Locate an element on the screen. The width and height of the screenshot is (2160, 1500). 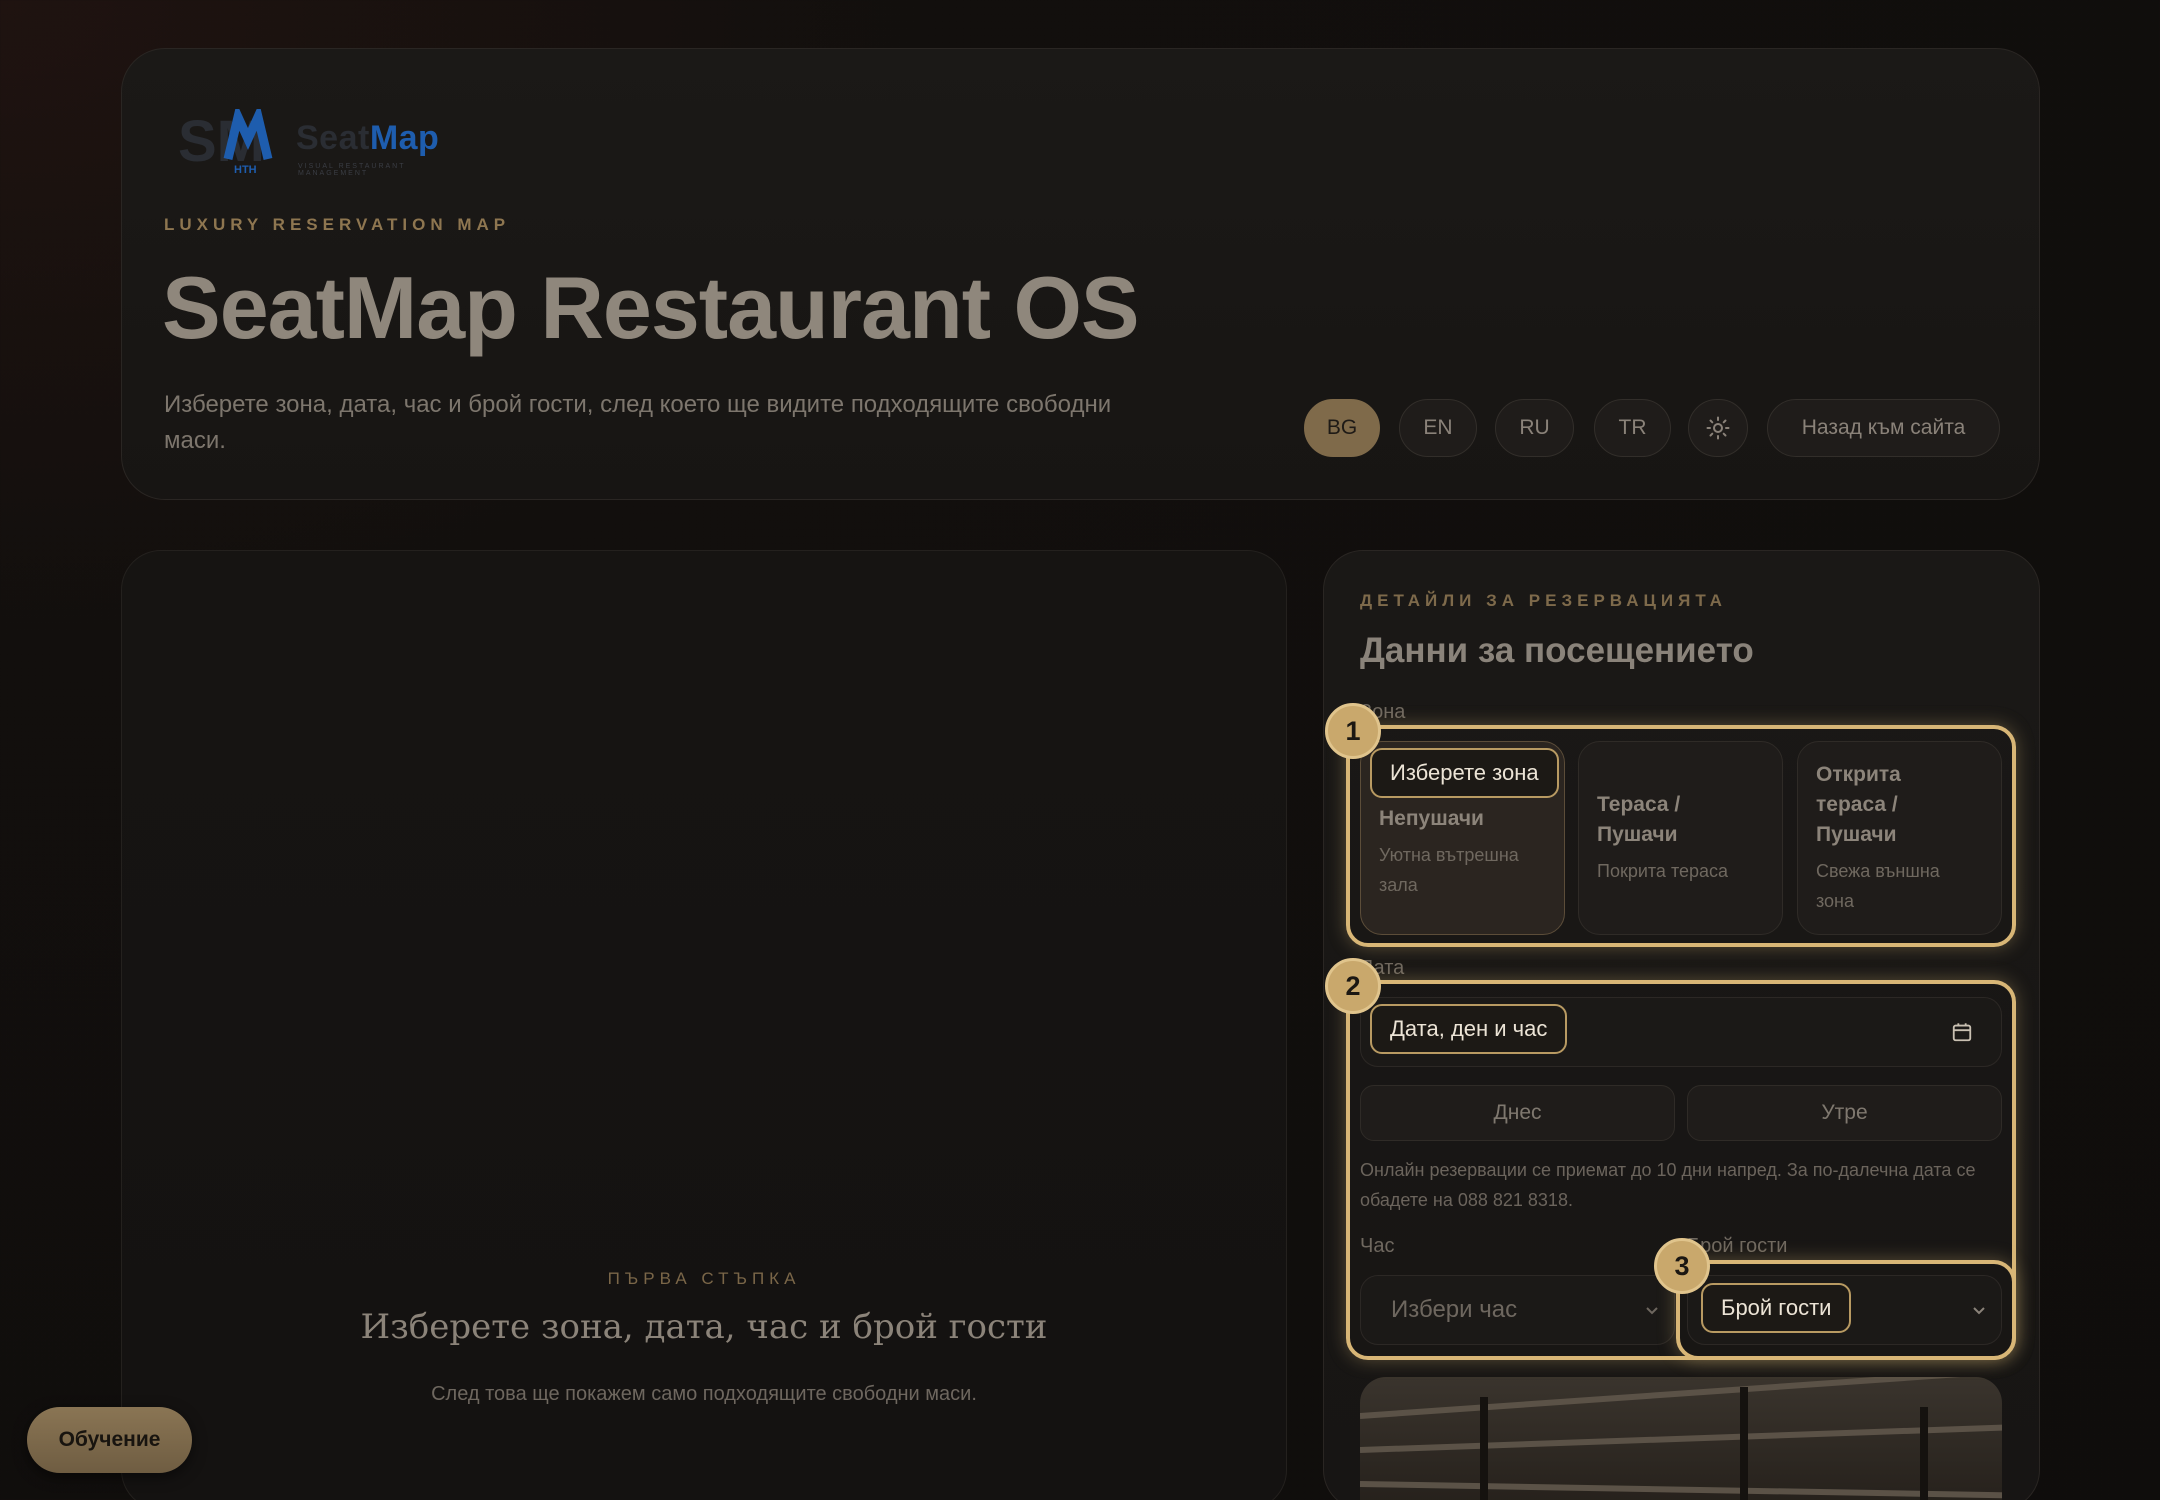
language-button-en: EN is located at coordinates (1438, 428).